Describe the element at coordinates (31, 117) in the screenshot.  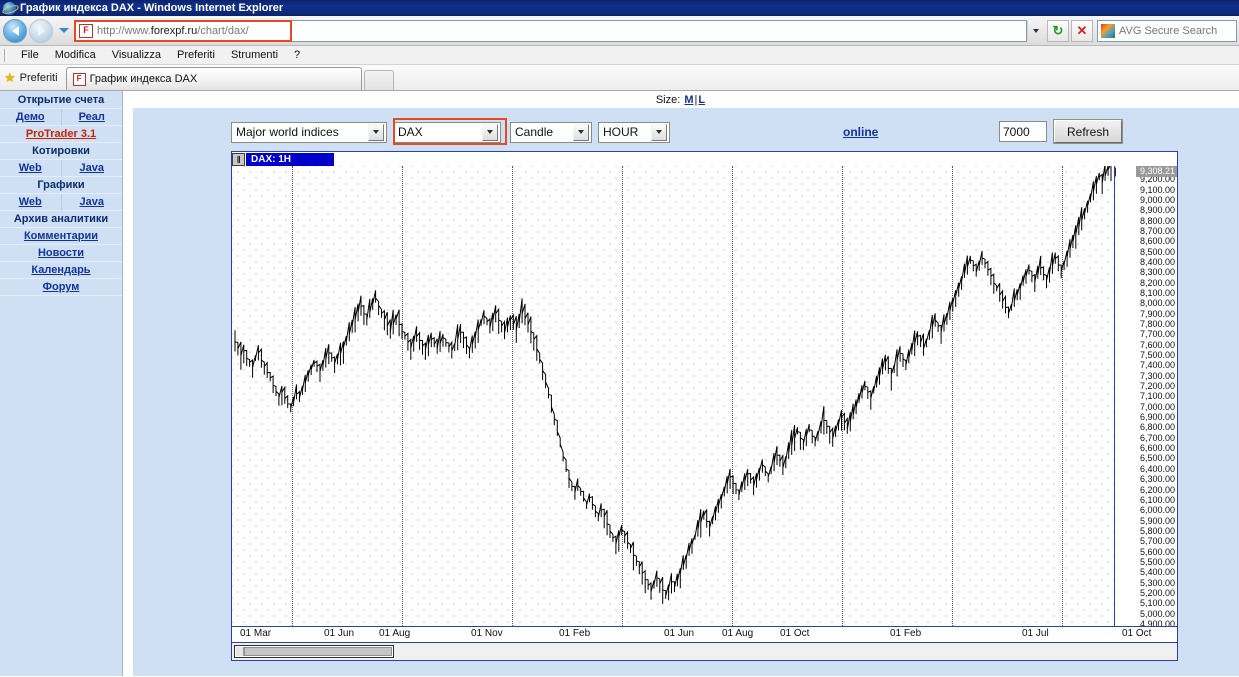
I see `sidebar-link-demo: Демо` at that location.